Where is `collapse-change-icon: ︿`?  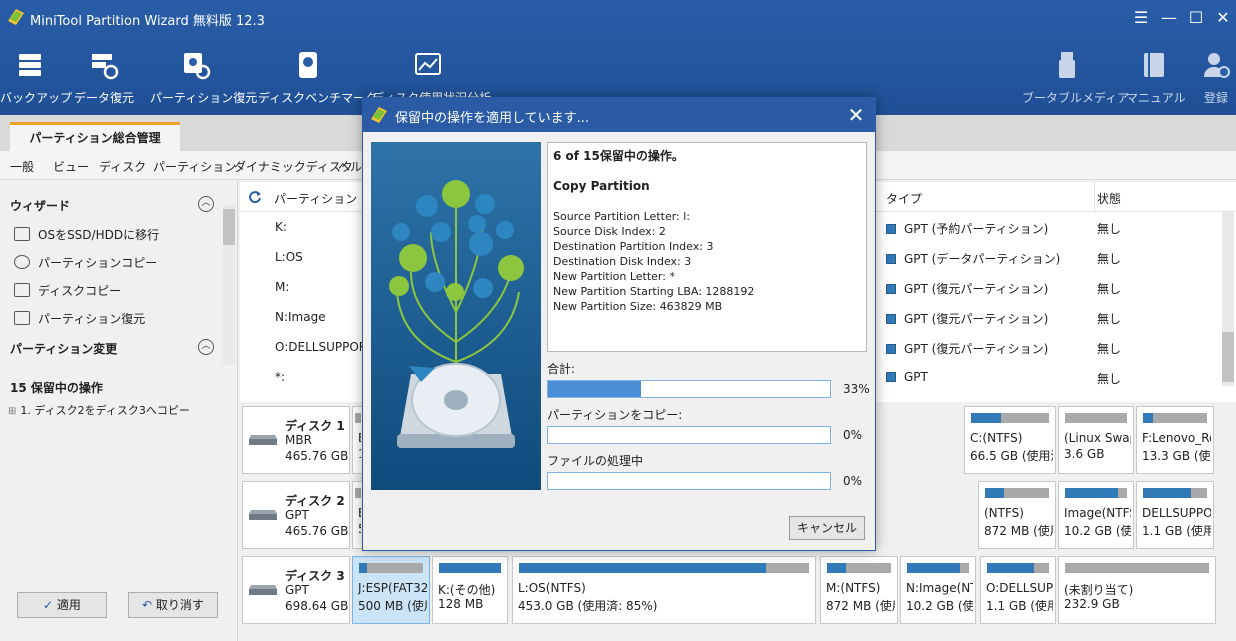
collapse-change-icon: ︿ is located at coordinates (206, 347).